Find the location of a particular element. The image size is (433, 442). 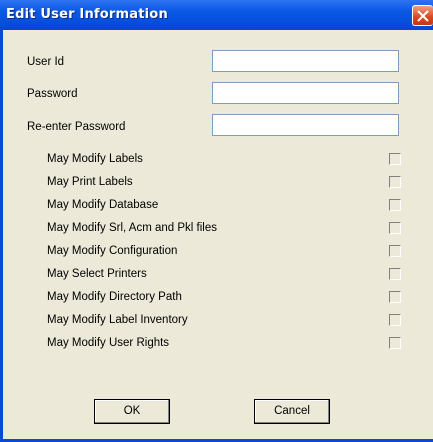

permission-label: May Modify Database is located at coordinates (103, 205).